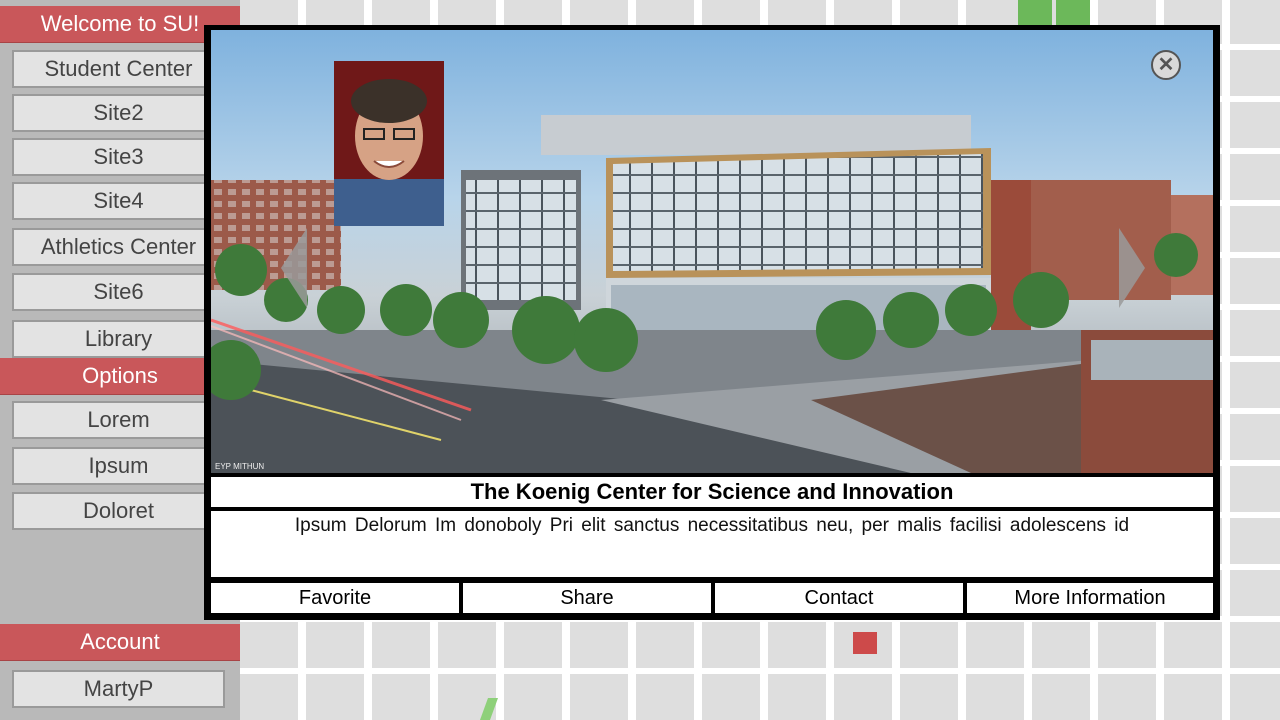  I want to click on site-button-site2: Site2, so click(118, 113).